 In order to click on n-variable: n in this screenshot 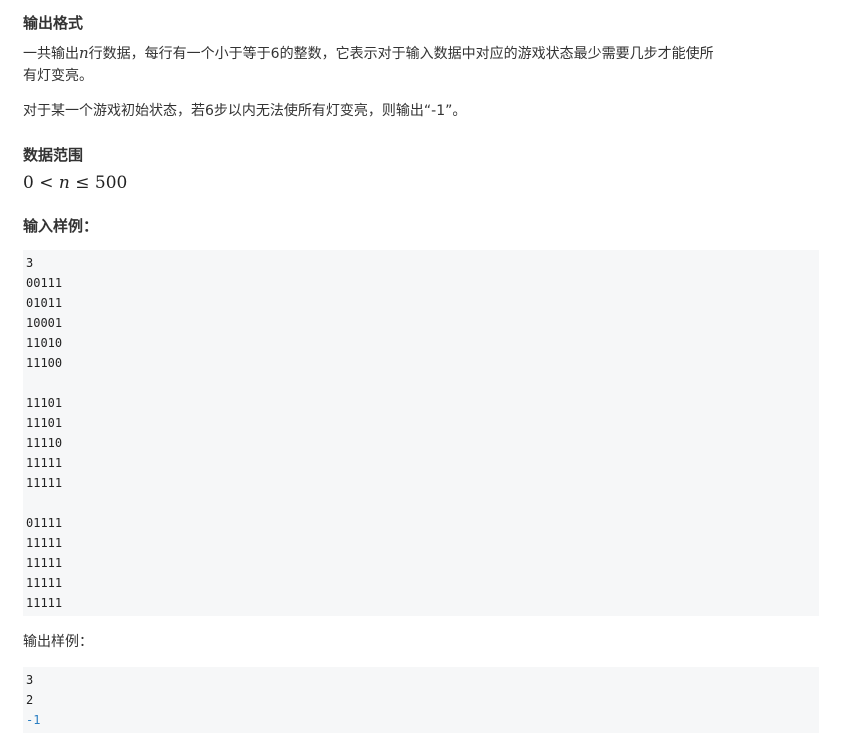, I will do `click(84, 53)`.